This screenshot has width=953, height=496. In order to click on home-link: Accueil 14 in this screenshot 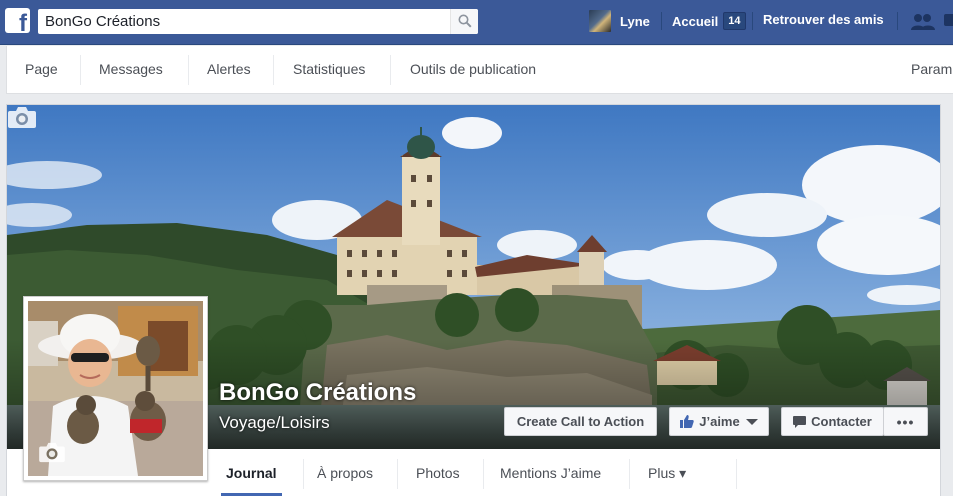, I will do `click(709, 21)`.